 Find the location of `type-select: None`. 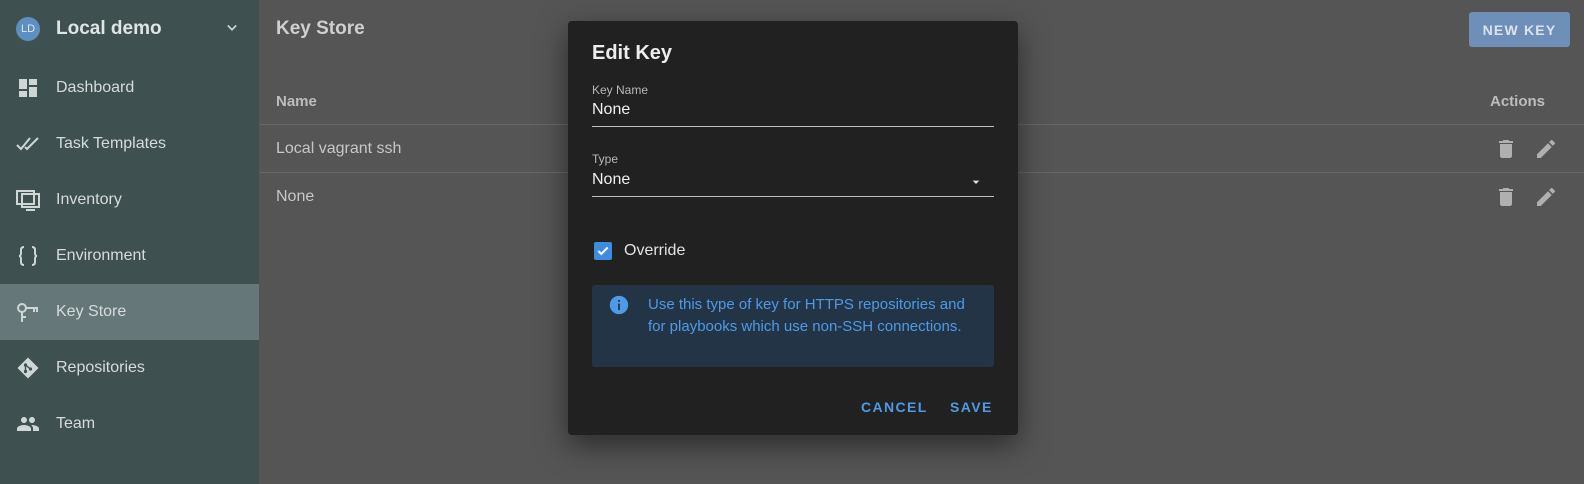

type-select: None is located at coordinates (611, 180).